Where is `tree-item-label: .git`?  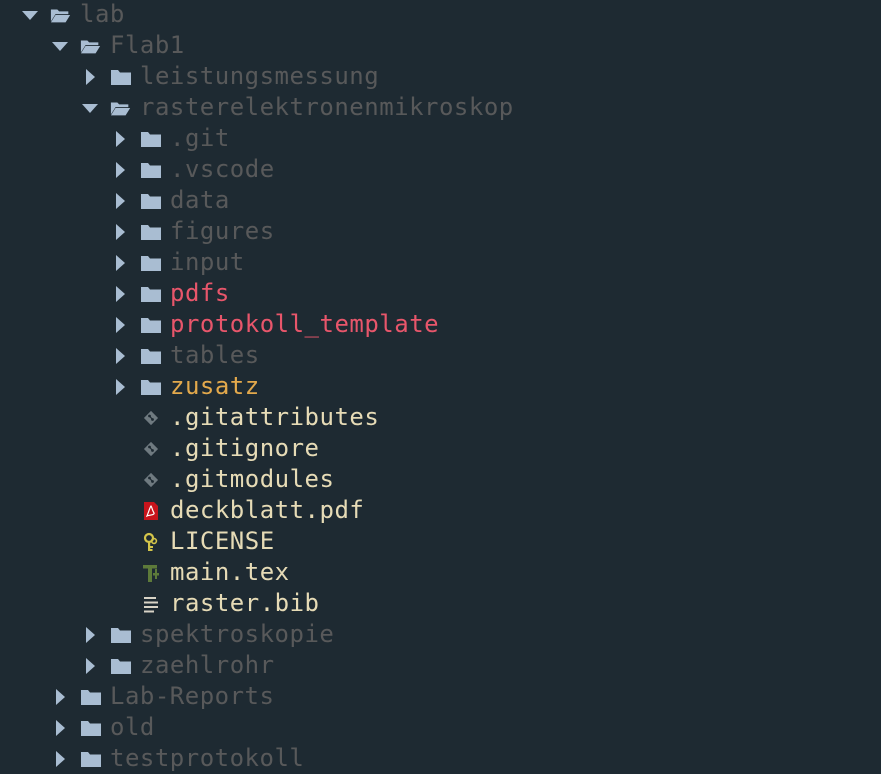 tree-item-label: .git is located at coordinates (200, 138).